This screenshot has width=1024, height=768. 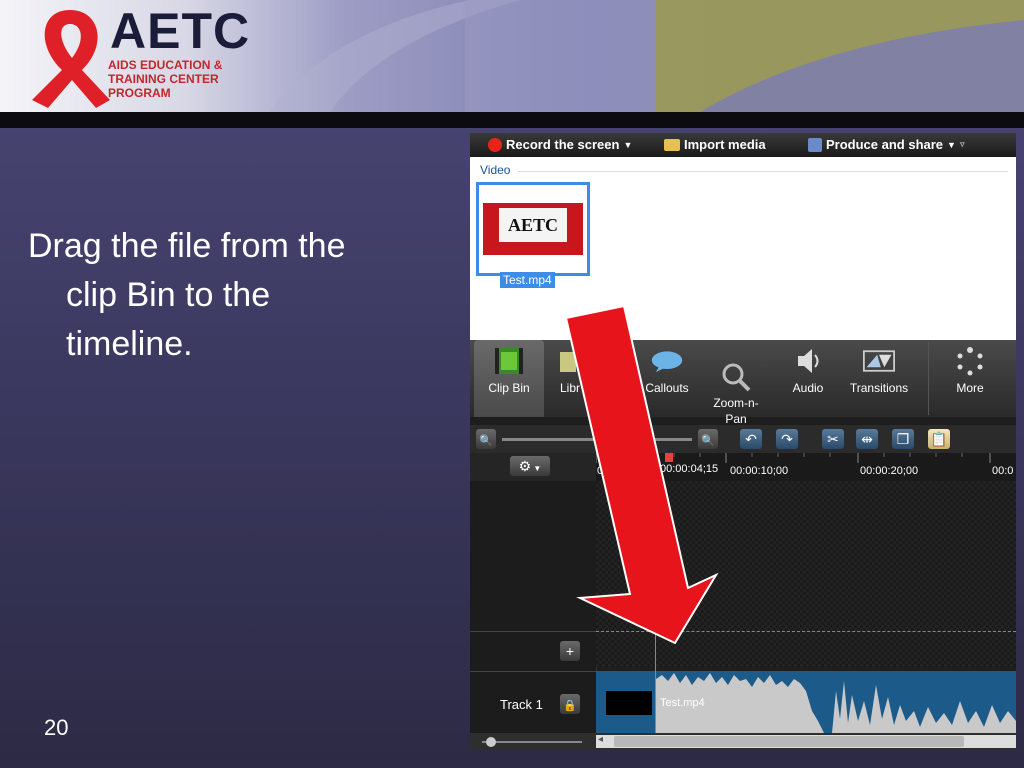 What do you see at coordinates (600, 739) in the screenshot?
I see `scroll-left-icon: ◂` at bounding box center [600, 739].